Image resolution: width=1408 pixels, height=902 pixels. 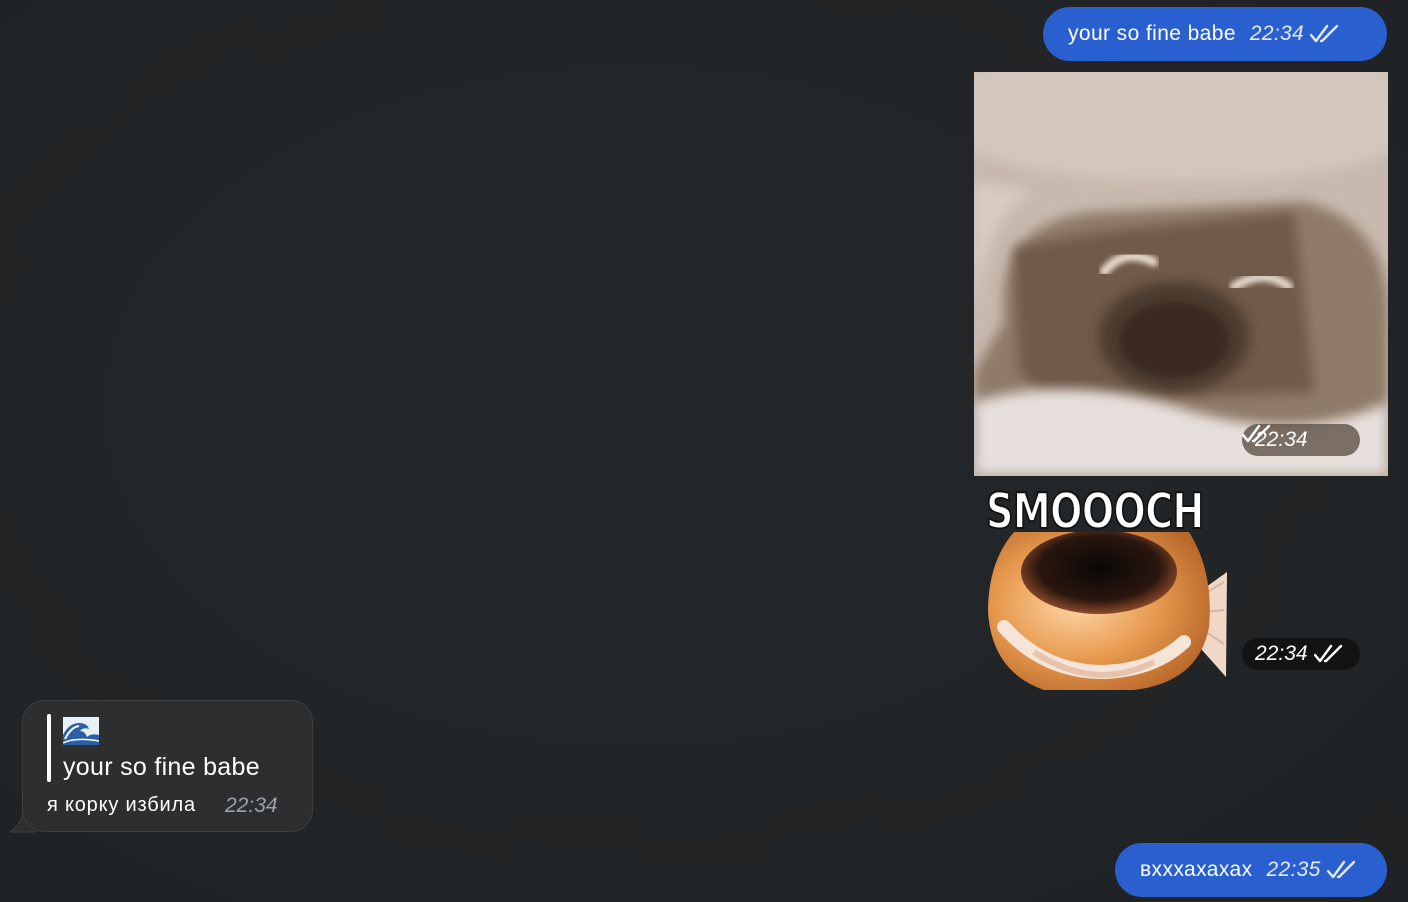 I want to click on fish-sticker-image, so click(x=1107, y=611).